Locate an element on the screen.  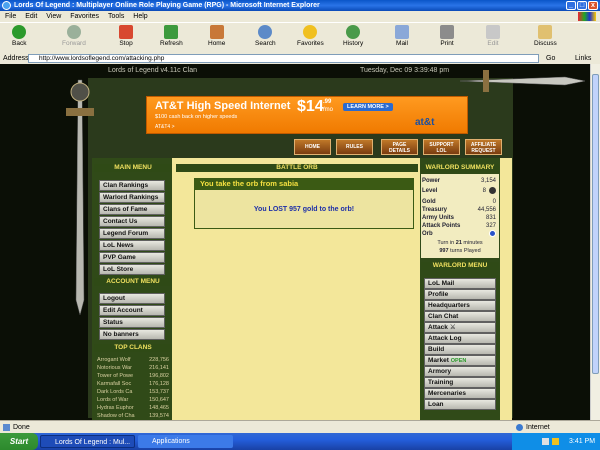
search-icon is located at coordinates (265, 32).